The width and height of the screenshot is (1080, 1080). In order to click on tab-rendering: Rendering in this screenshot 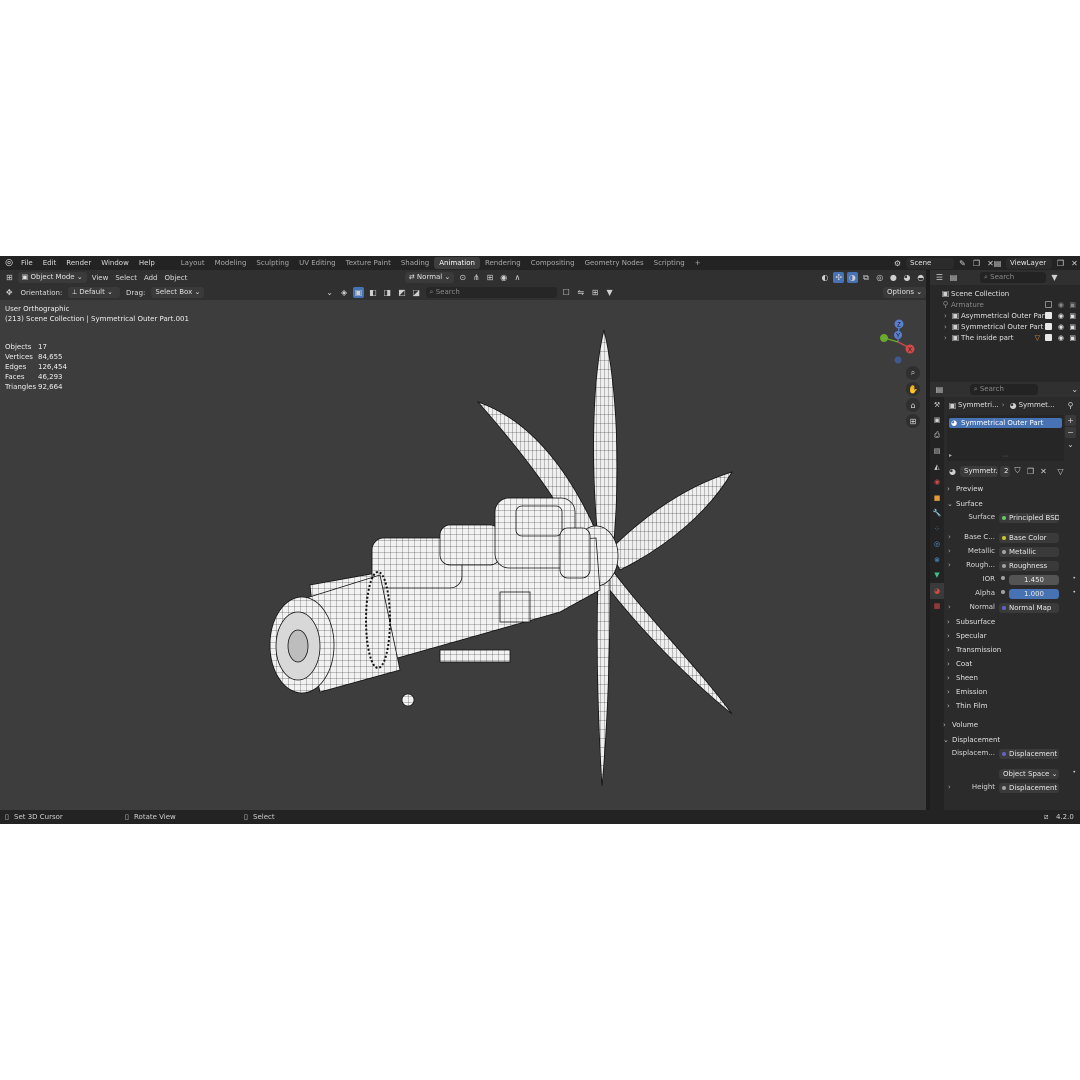, I will do `click(503, 263)`.